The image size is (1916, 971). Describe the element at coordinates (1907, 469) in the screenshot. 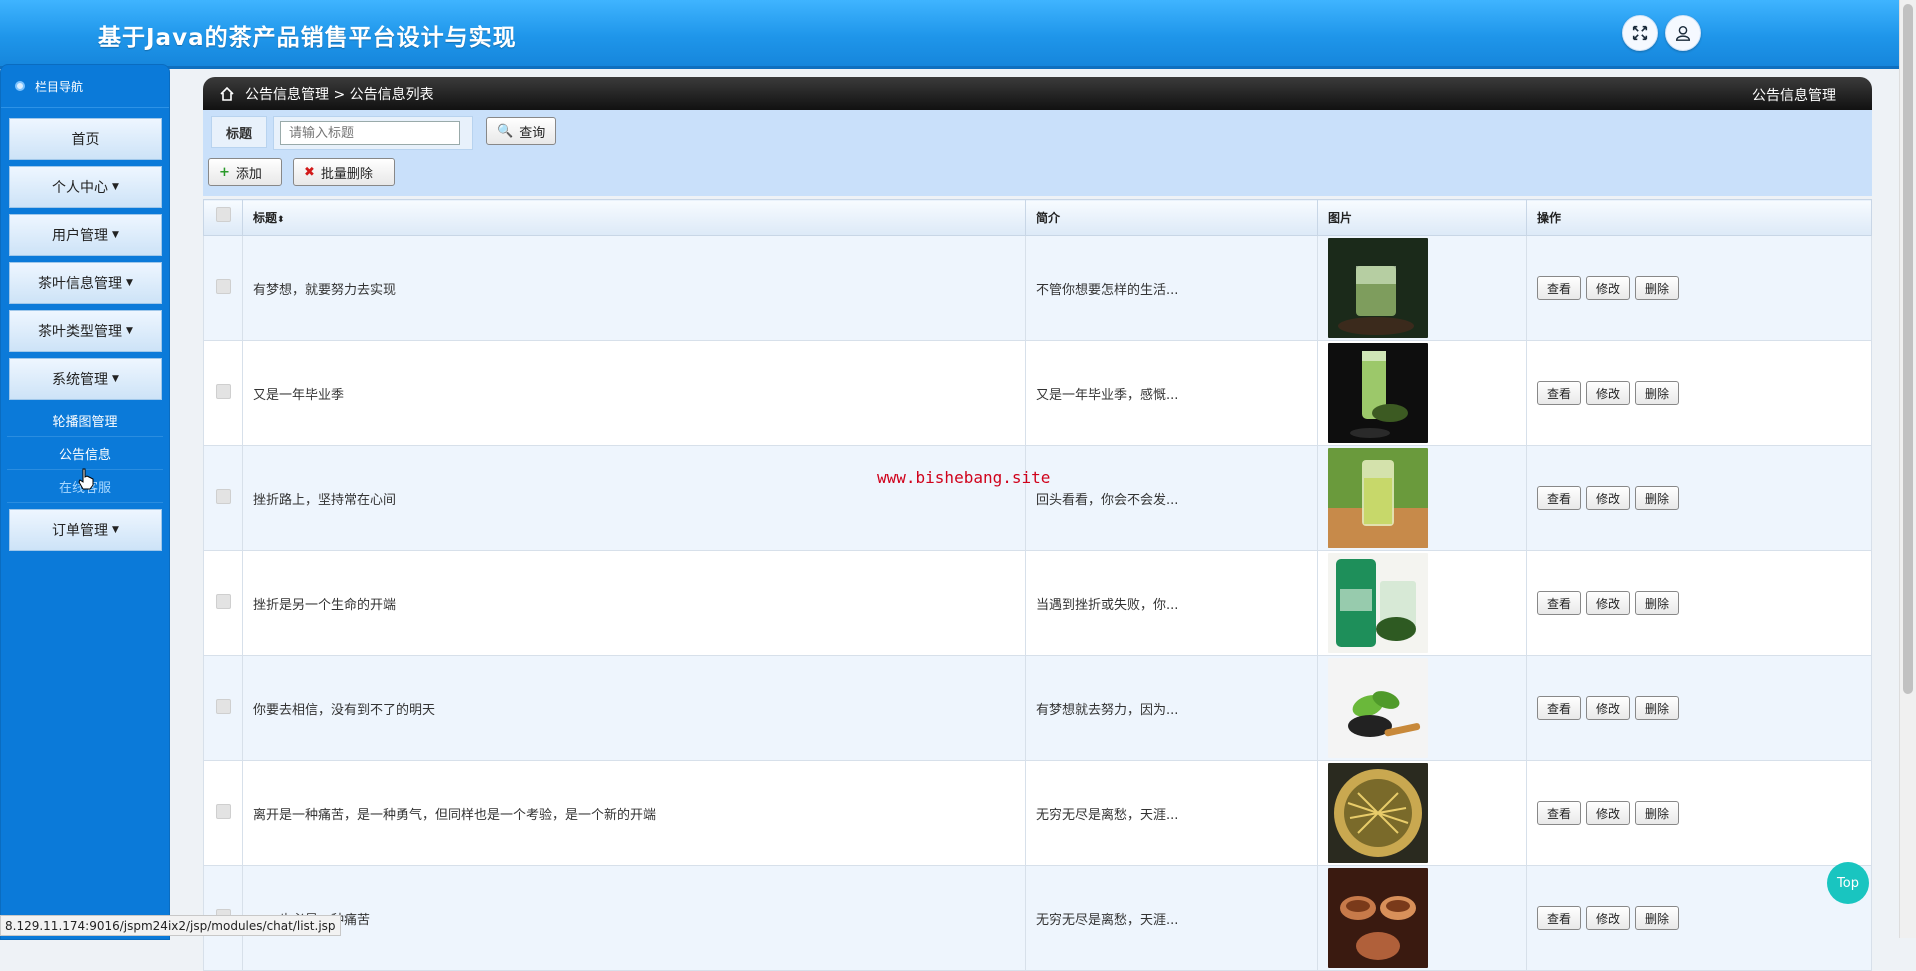

I see `page-scrollbar` at that location.